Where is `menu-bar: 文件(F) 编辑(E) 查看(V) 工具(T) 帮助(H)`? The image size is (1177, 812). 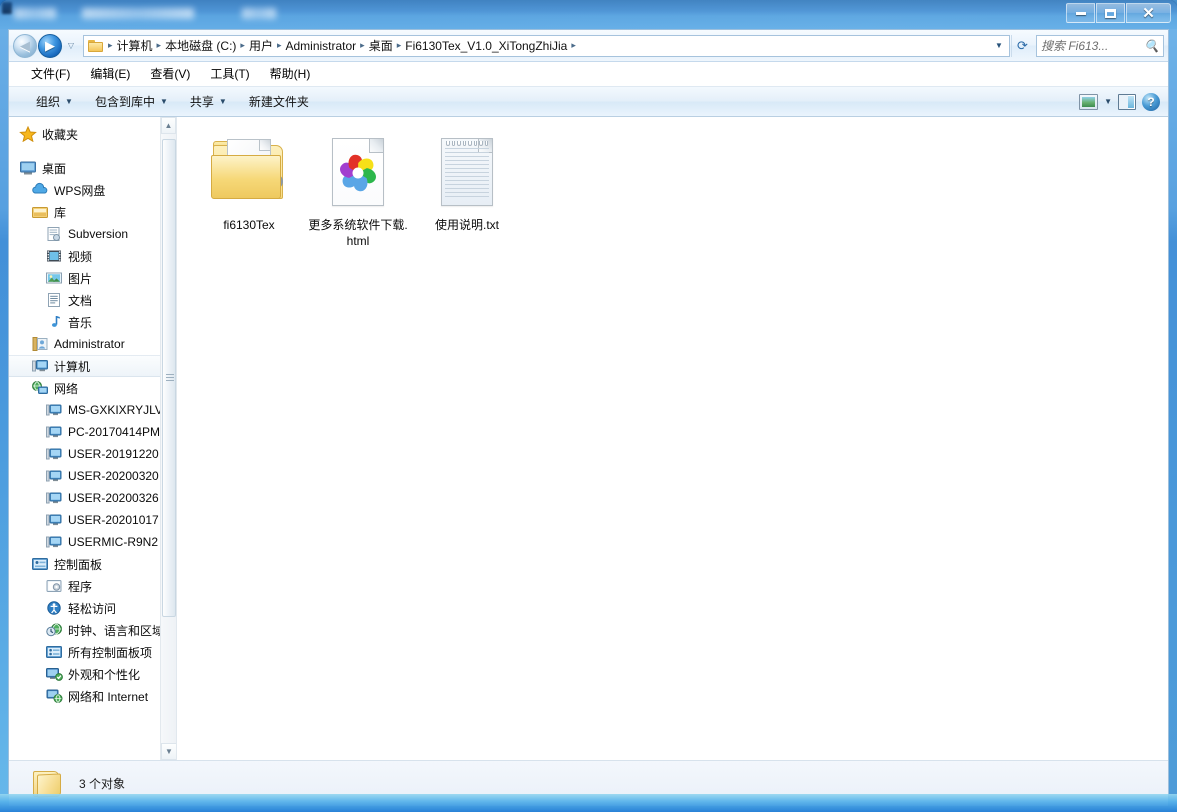
menu-bar: 文件(F) 编辑(E) 查看(V) 工具(T) 帮助(H) is located at coordinates (588, 74).